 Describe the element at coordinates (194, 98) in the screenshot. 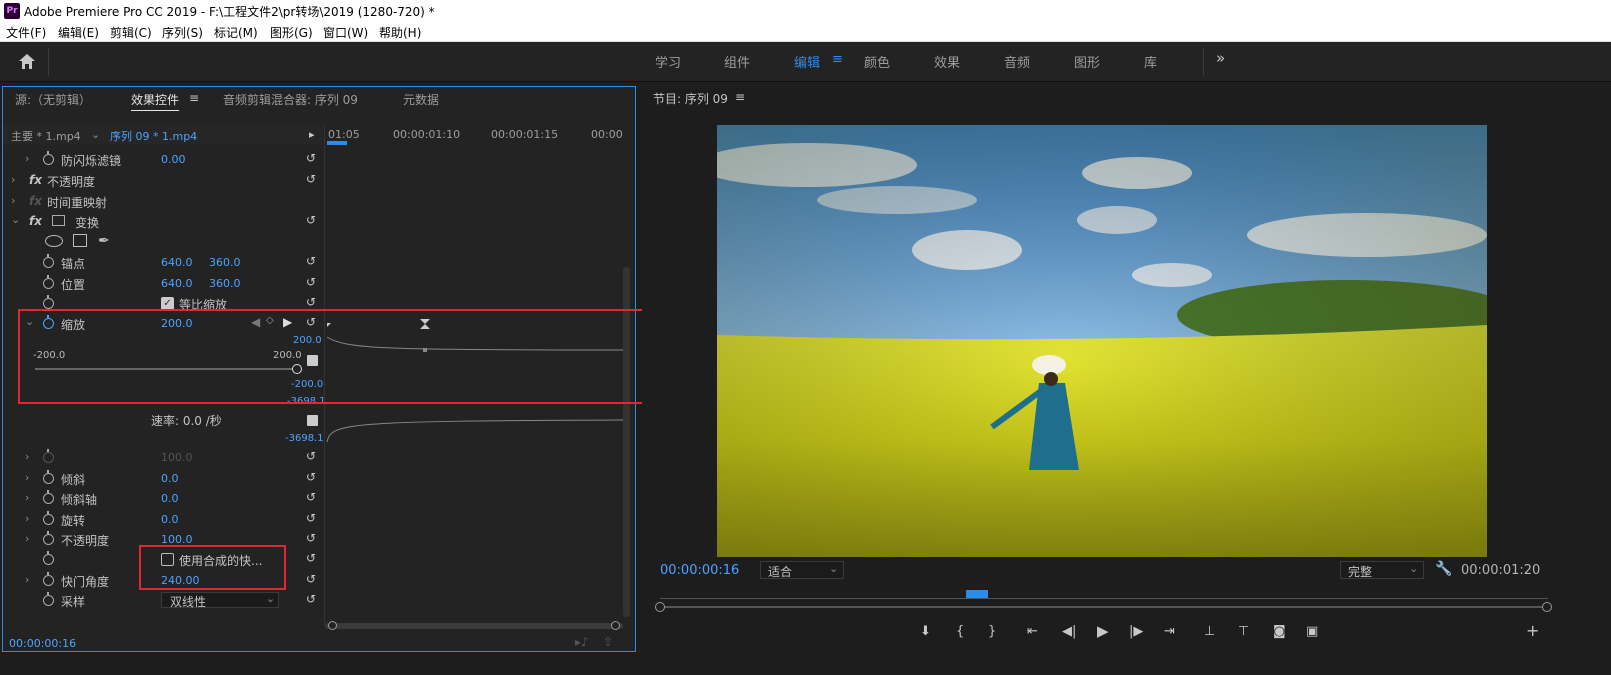

I see `tab-menu-icon: ≡` at that location.